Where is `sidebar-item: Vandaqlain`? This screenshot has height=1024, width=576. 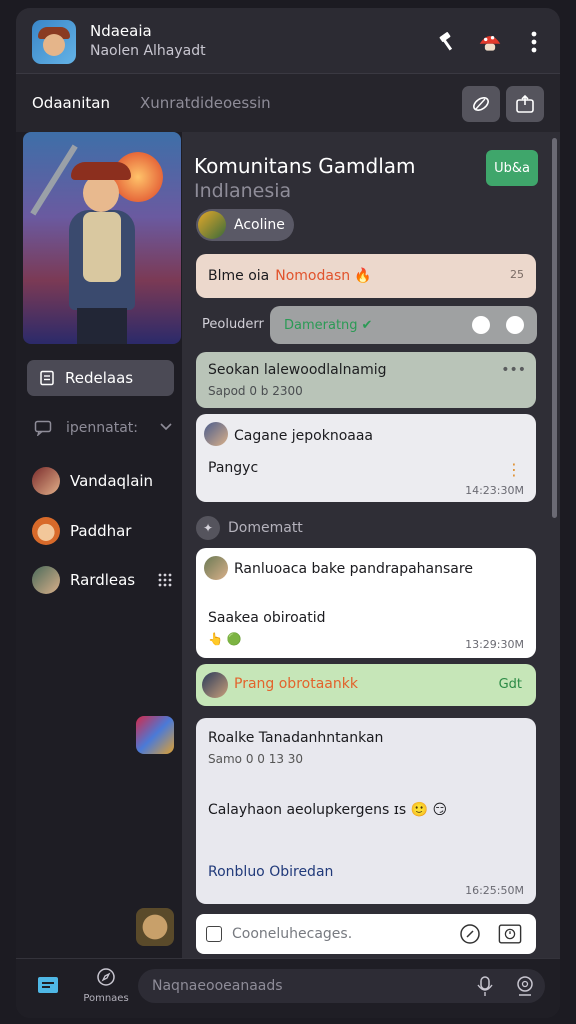
sidebar-item: Vandaqlain is located at coordinates (105, 481).